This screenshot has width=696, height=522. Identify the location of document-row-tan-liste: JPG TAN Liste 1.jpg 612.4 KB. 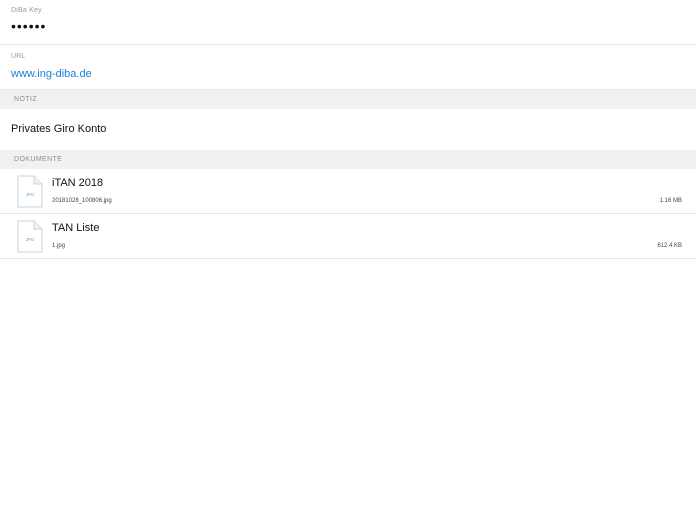
(348, 236).